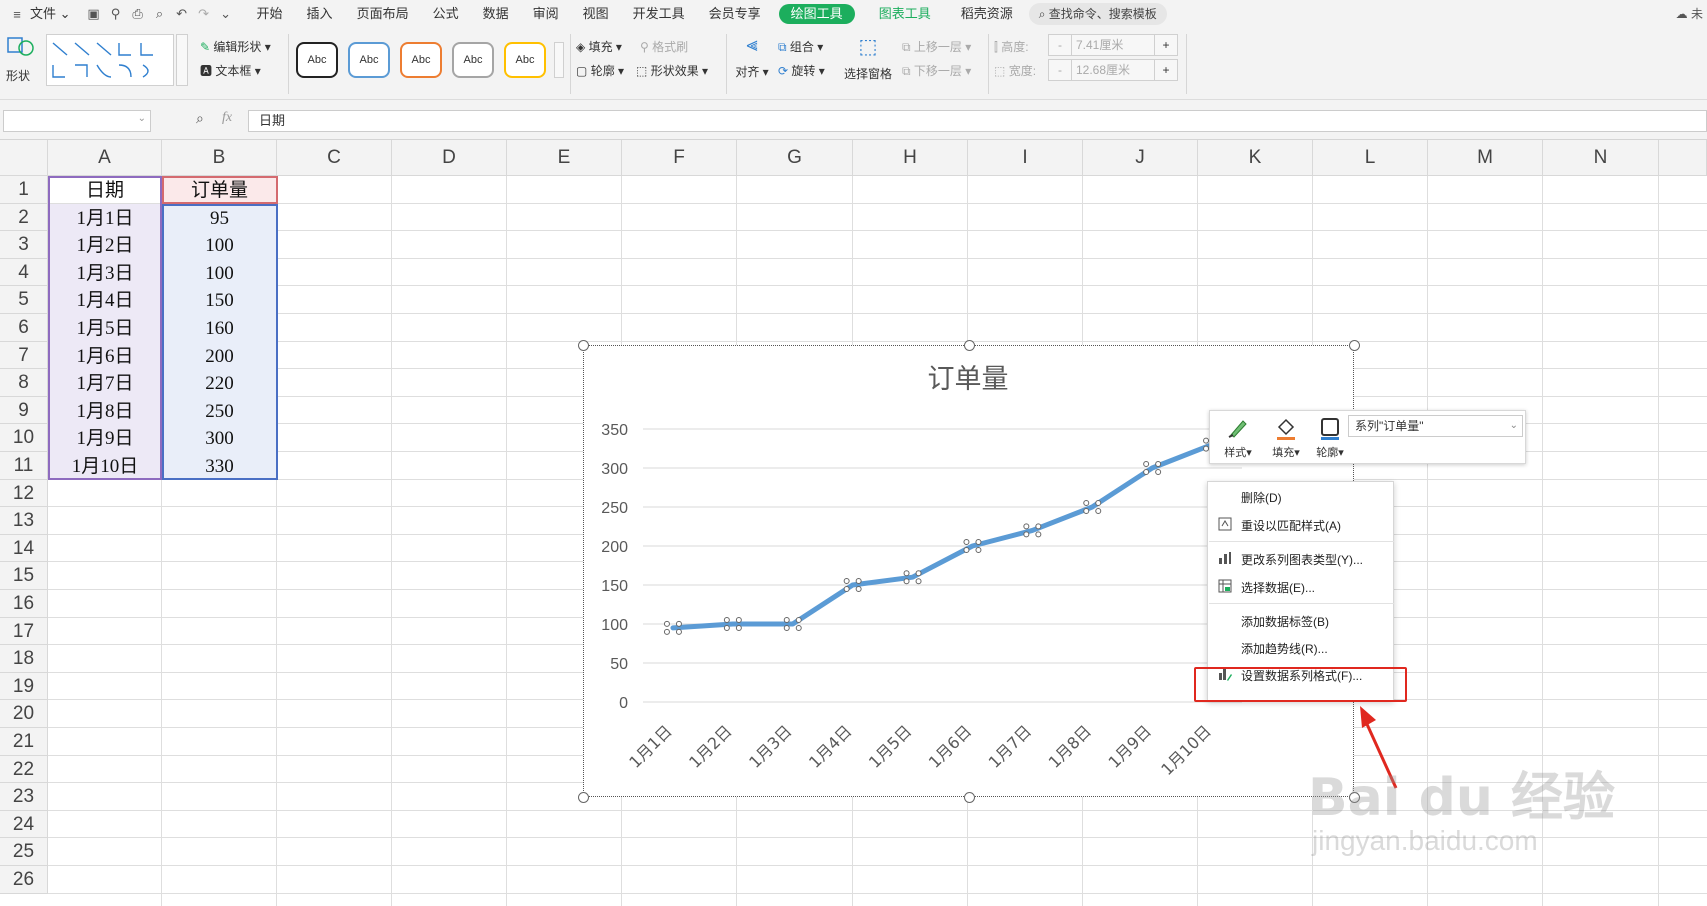 The width and height of the screenshot is (1707, 906). Describe the element at coordinates (910, 158) in the screenshot. I see `column-header-h: H` at that location.